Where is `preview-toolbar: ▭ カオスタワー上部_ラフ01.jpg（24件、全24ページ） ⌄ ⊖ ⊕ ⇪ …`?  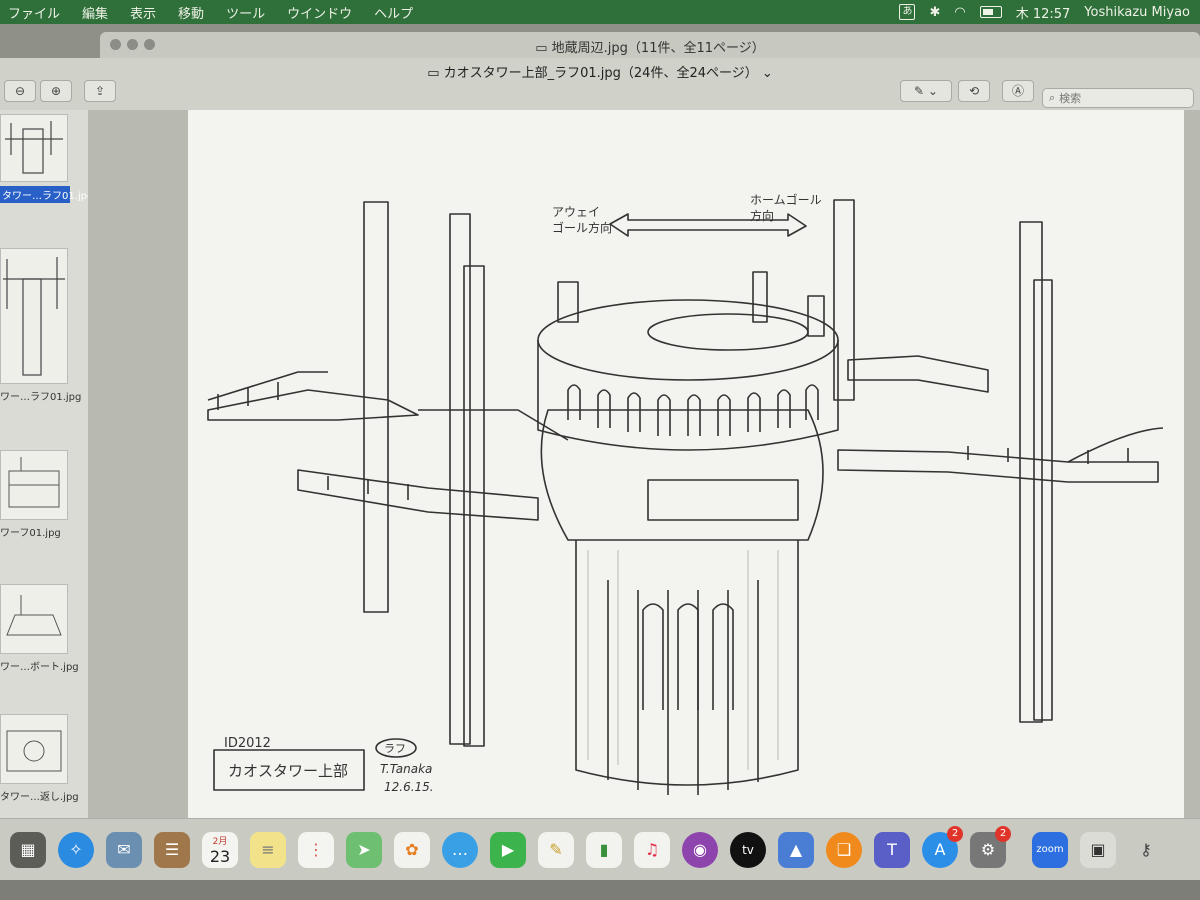 preview-toolbar: ▭ カオスタワー上部_ラフ01.jpg（24件、全24ページ） ⌄ ⊖ ⊕ ⇪ … is located at coordinates (600, 84).